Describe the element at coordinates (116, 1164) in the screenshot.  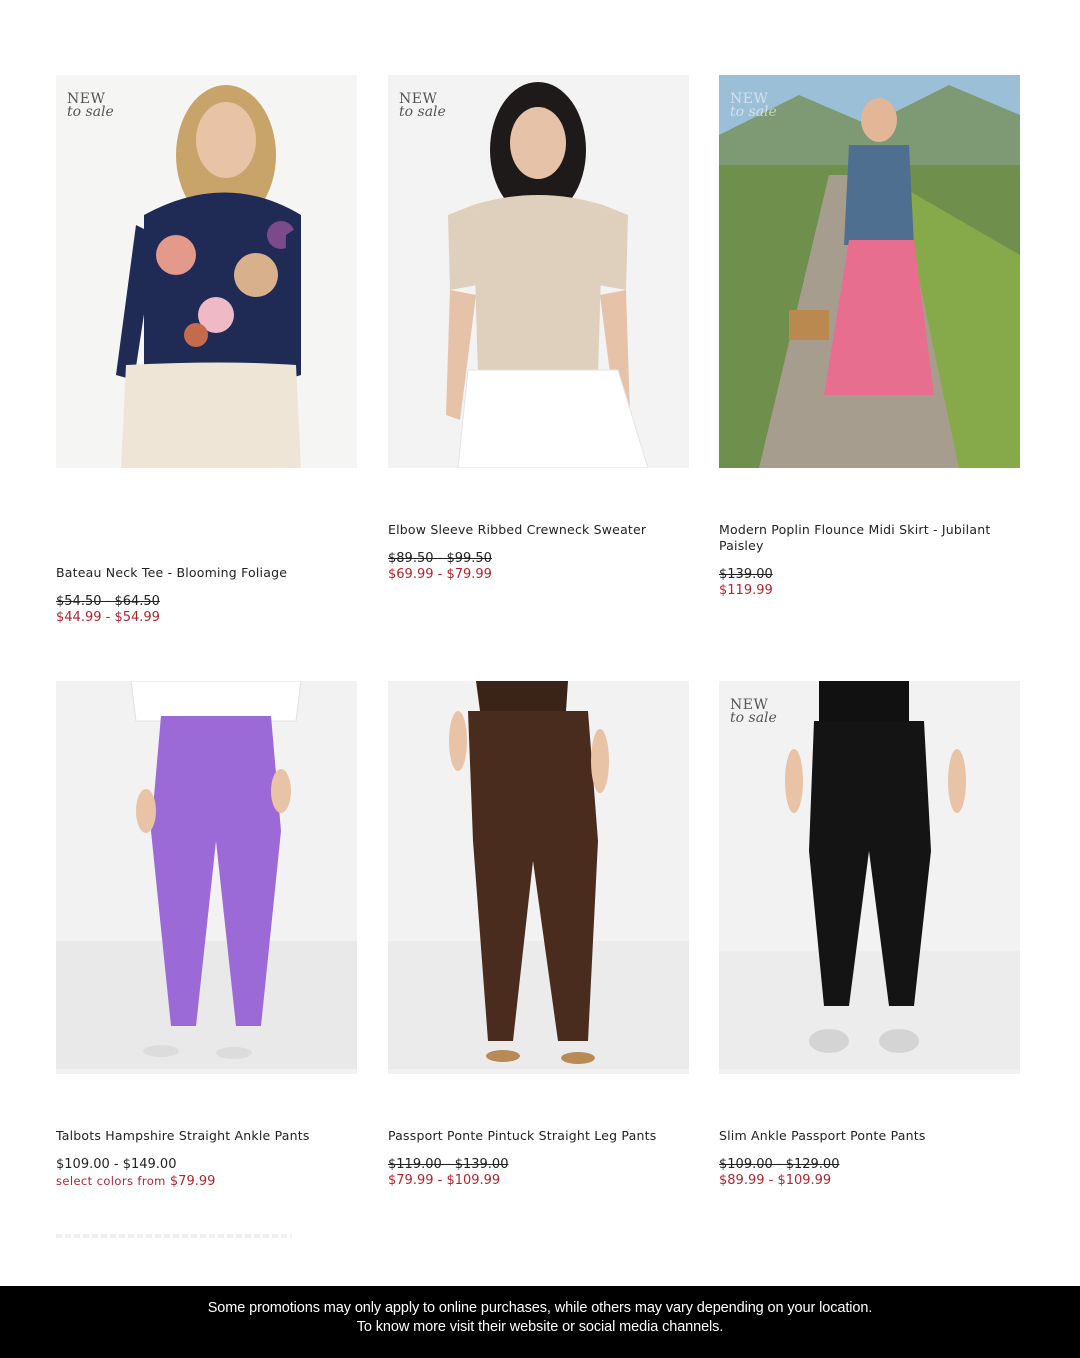
I see `original-price: $109.00 - $149.00` at that location.